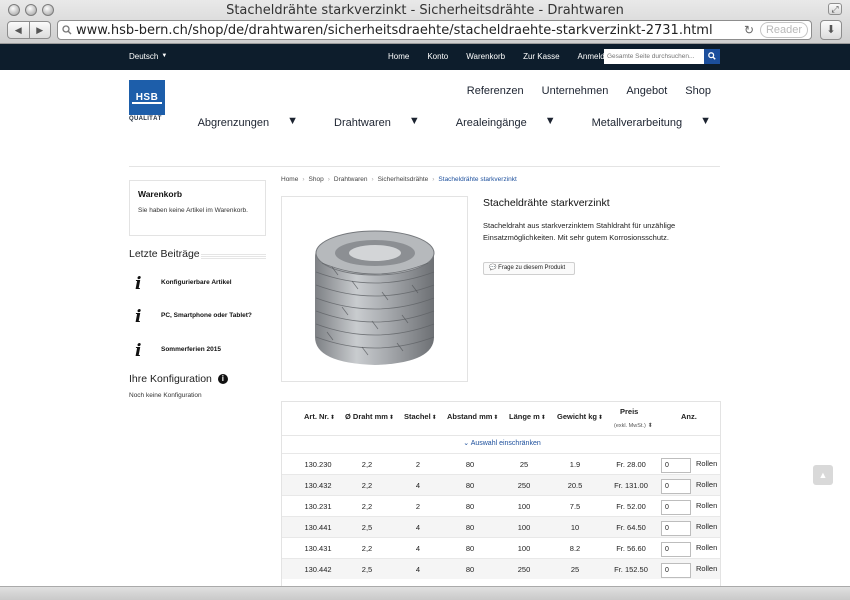 Image resolution: width=850 pixels, height=600 pixels. I want to click on scroll-to-top-button: ▲, so click(823, 475).